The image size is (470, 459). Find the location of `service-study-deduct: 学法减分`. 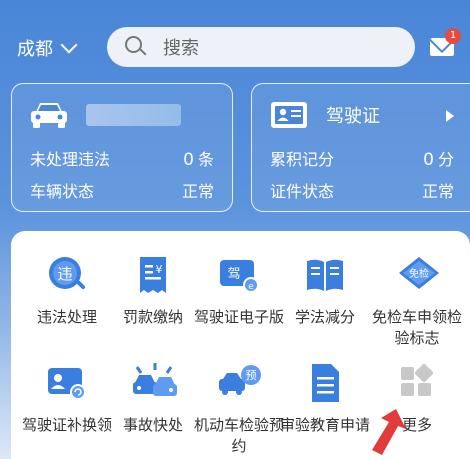

service-study-deduct: 学法减分 is located at coordinates (325, 290).